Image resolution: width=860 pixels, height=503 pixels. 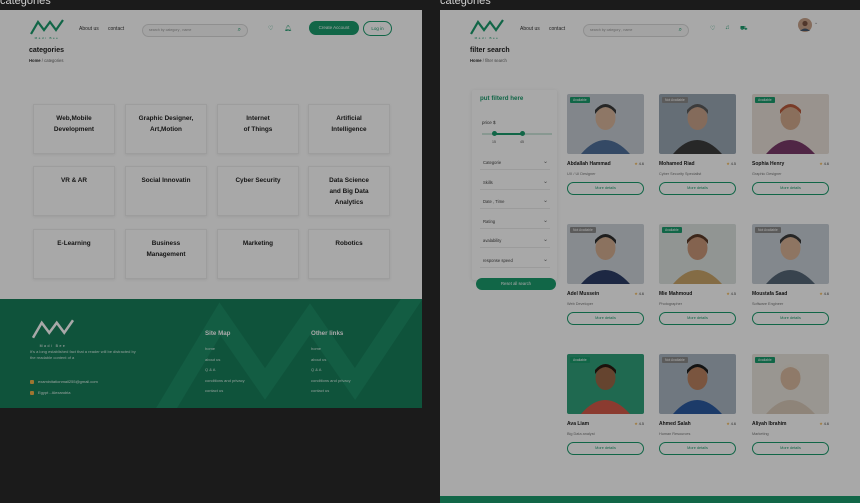 I want to click on price-min-value: 15, so click(x=494, y=142).